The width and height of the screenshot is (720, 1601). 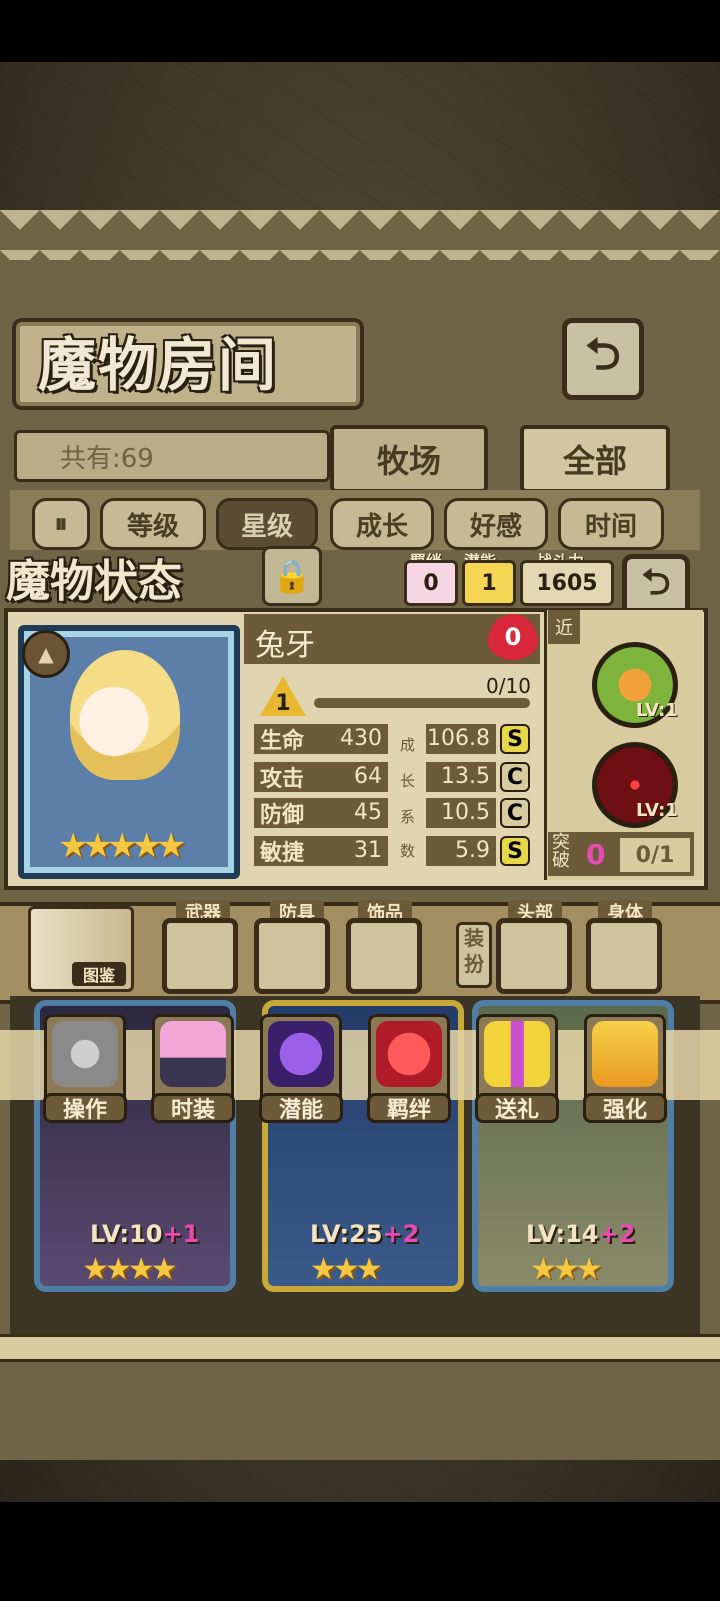 What do you see at coordinates (534, 956) in the screenshot?
I see `slot-head` at bounding box center [534, 956].